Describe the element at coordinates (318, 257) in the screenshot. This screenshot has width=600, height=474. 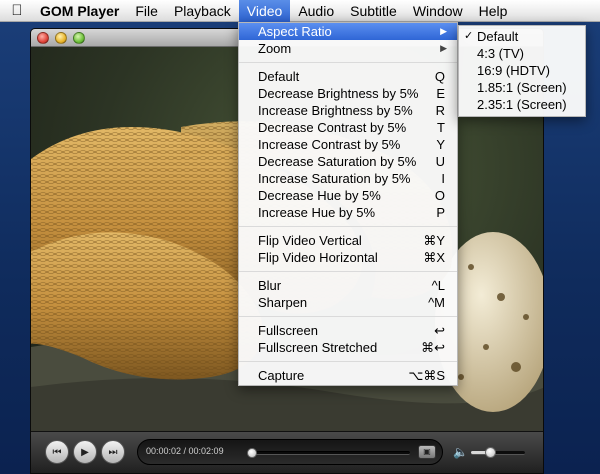
I see `menu-item-label: Flip Video Horizontal` at that location.